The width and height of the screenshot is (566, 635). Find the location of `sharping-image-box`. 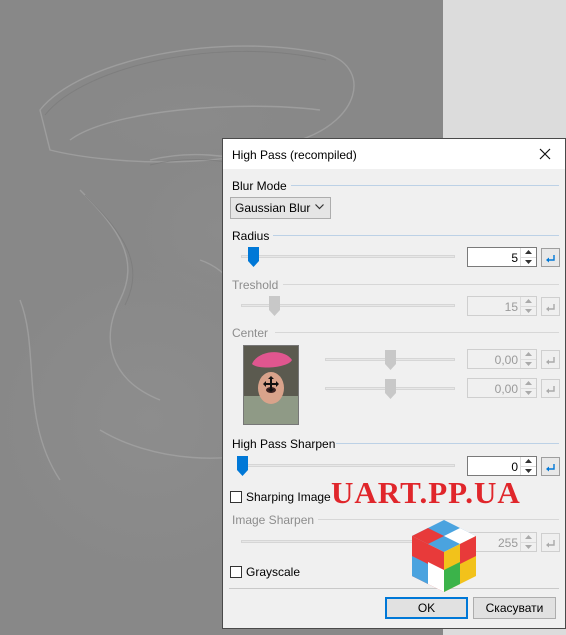

sharping-image-box is located at coordinates (236, 497).